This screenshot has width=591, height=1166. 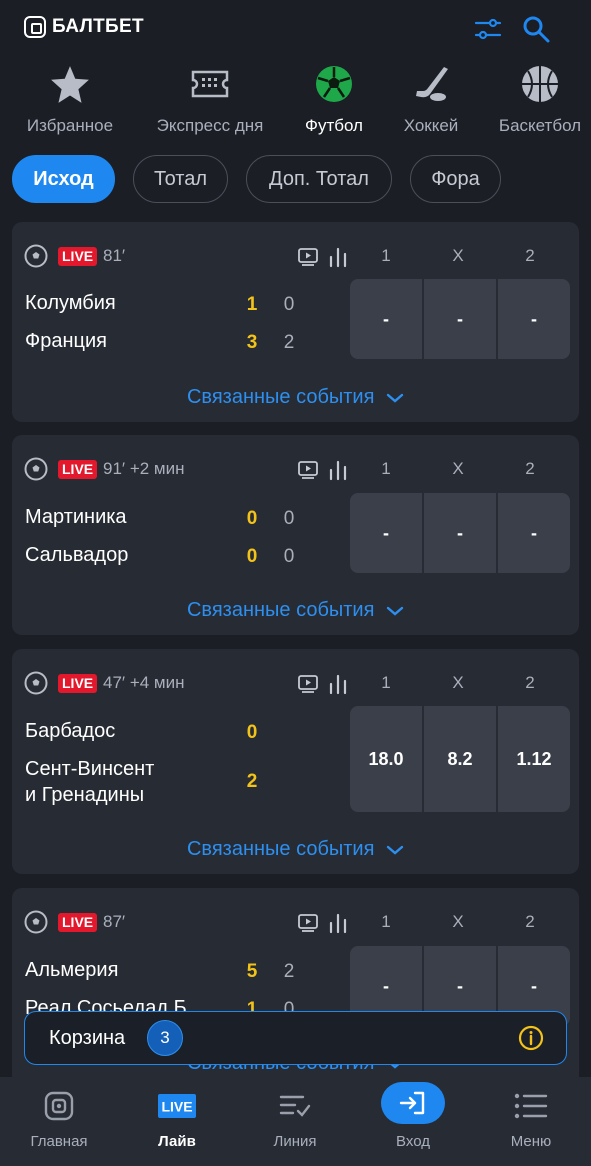 What do you see at coordinates (386, 759) in the screenshot?
I see `odd-button-1: 18.0` at bounding box center [386, 759].